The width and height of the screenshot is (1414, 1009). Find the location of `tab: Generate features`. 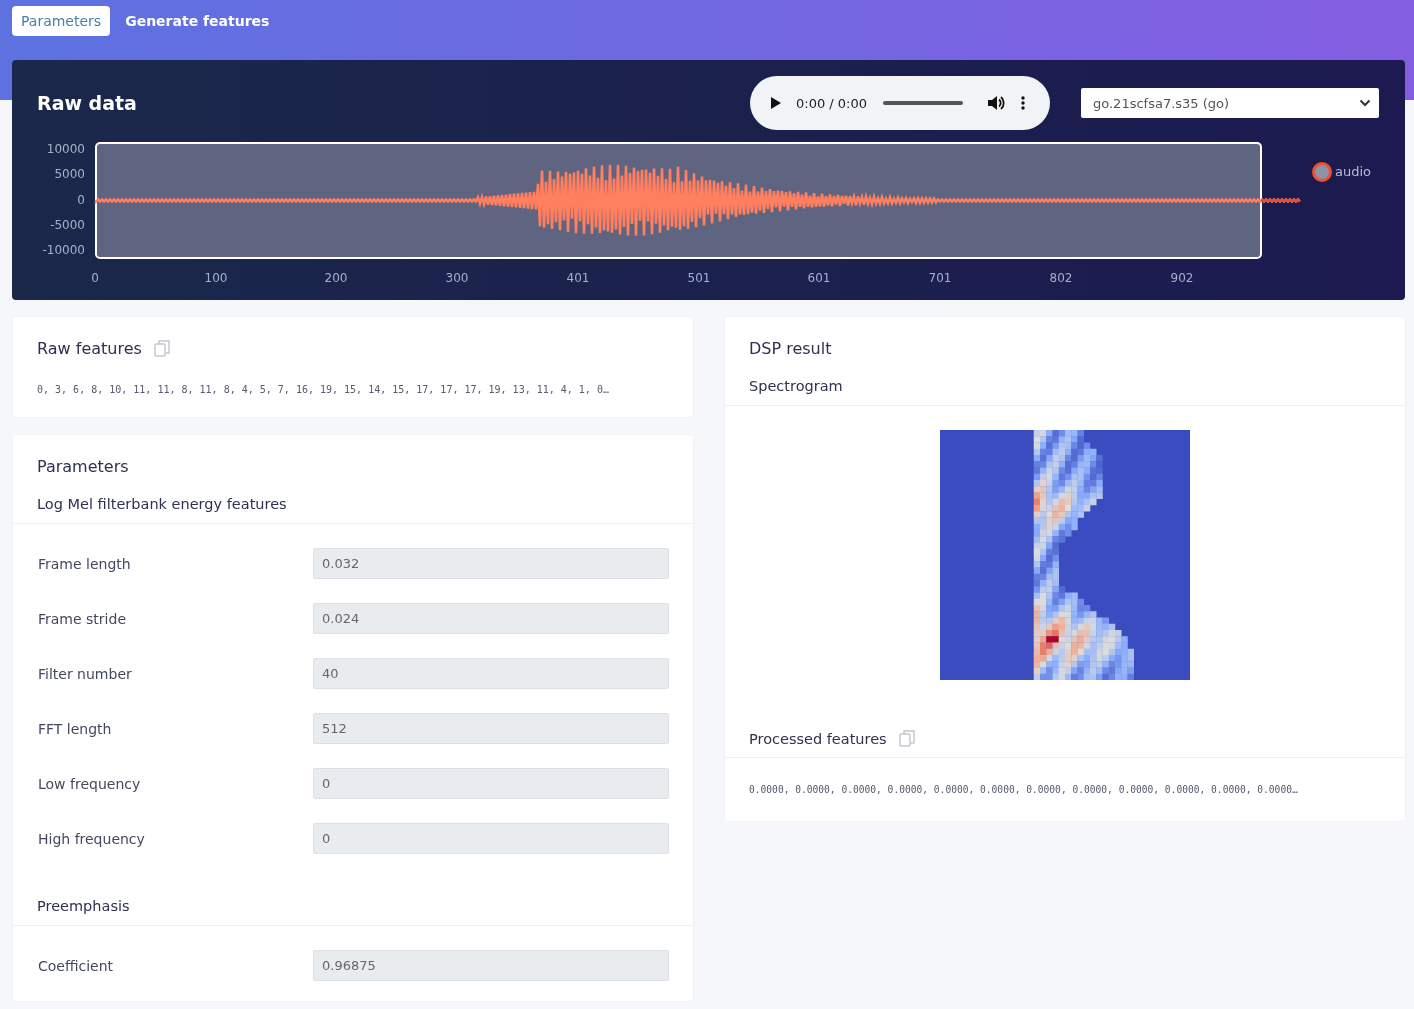

tab: Generate features is located at coordinates (197, 21).